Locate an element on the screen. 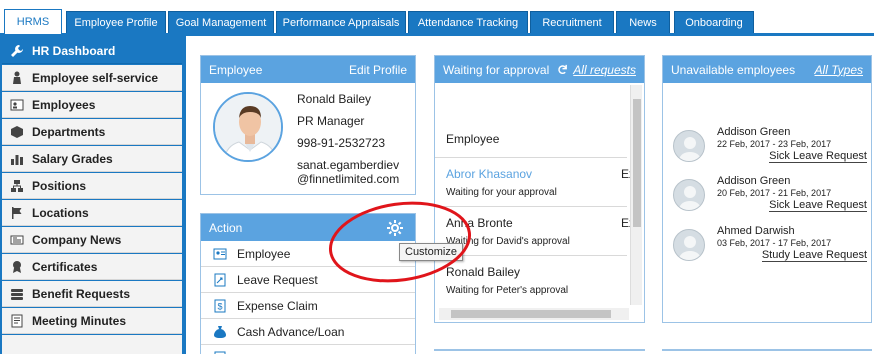  sidebar-item-label: Locations is located at coordinates (60, 212).